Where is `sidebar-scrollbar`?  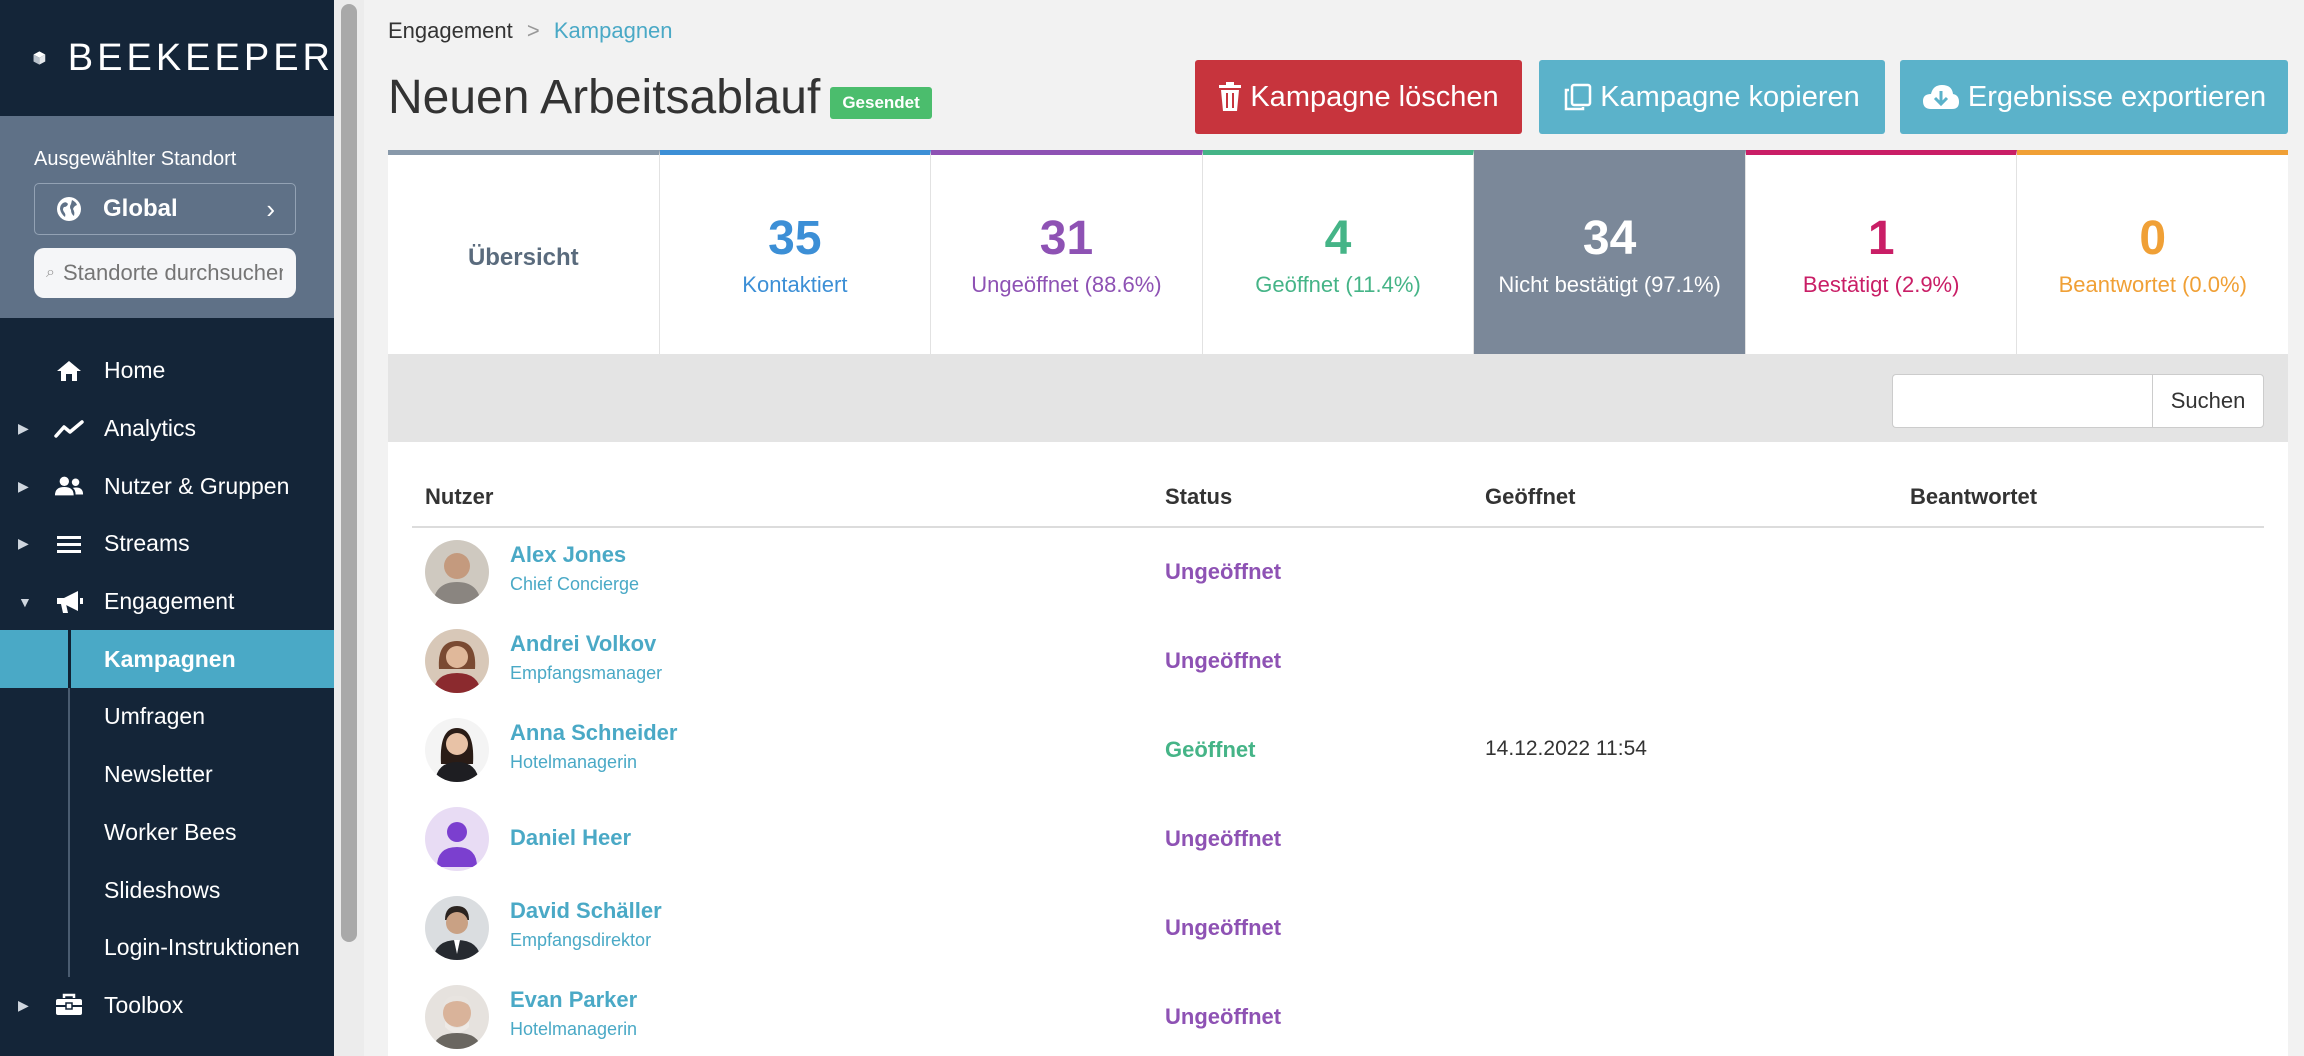 sidebar-scrollbar is located at coordinates (349, 528).